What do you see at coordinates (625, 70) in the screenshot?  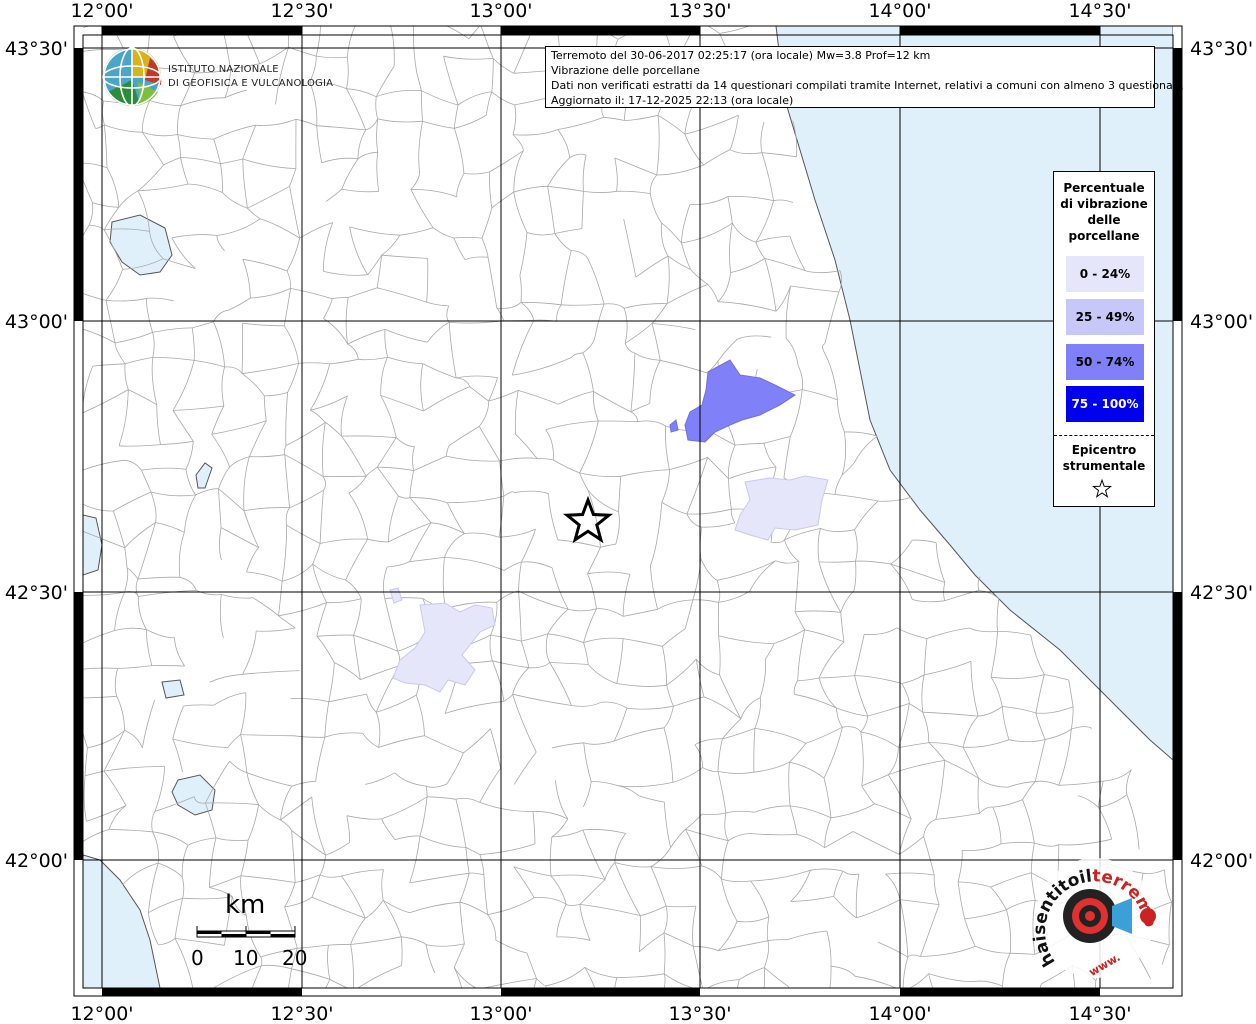 I see `map-type-line: Vibrazione delle porcellane` at bounding box center [625, 70].